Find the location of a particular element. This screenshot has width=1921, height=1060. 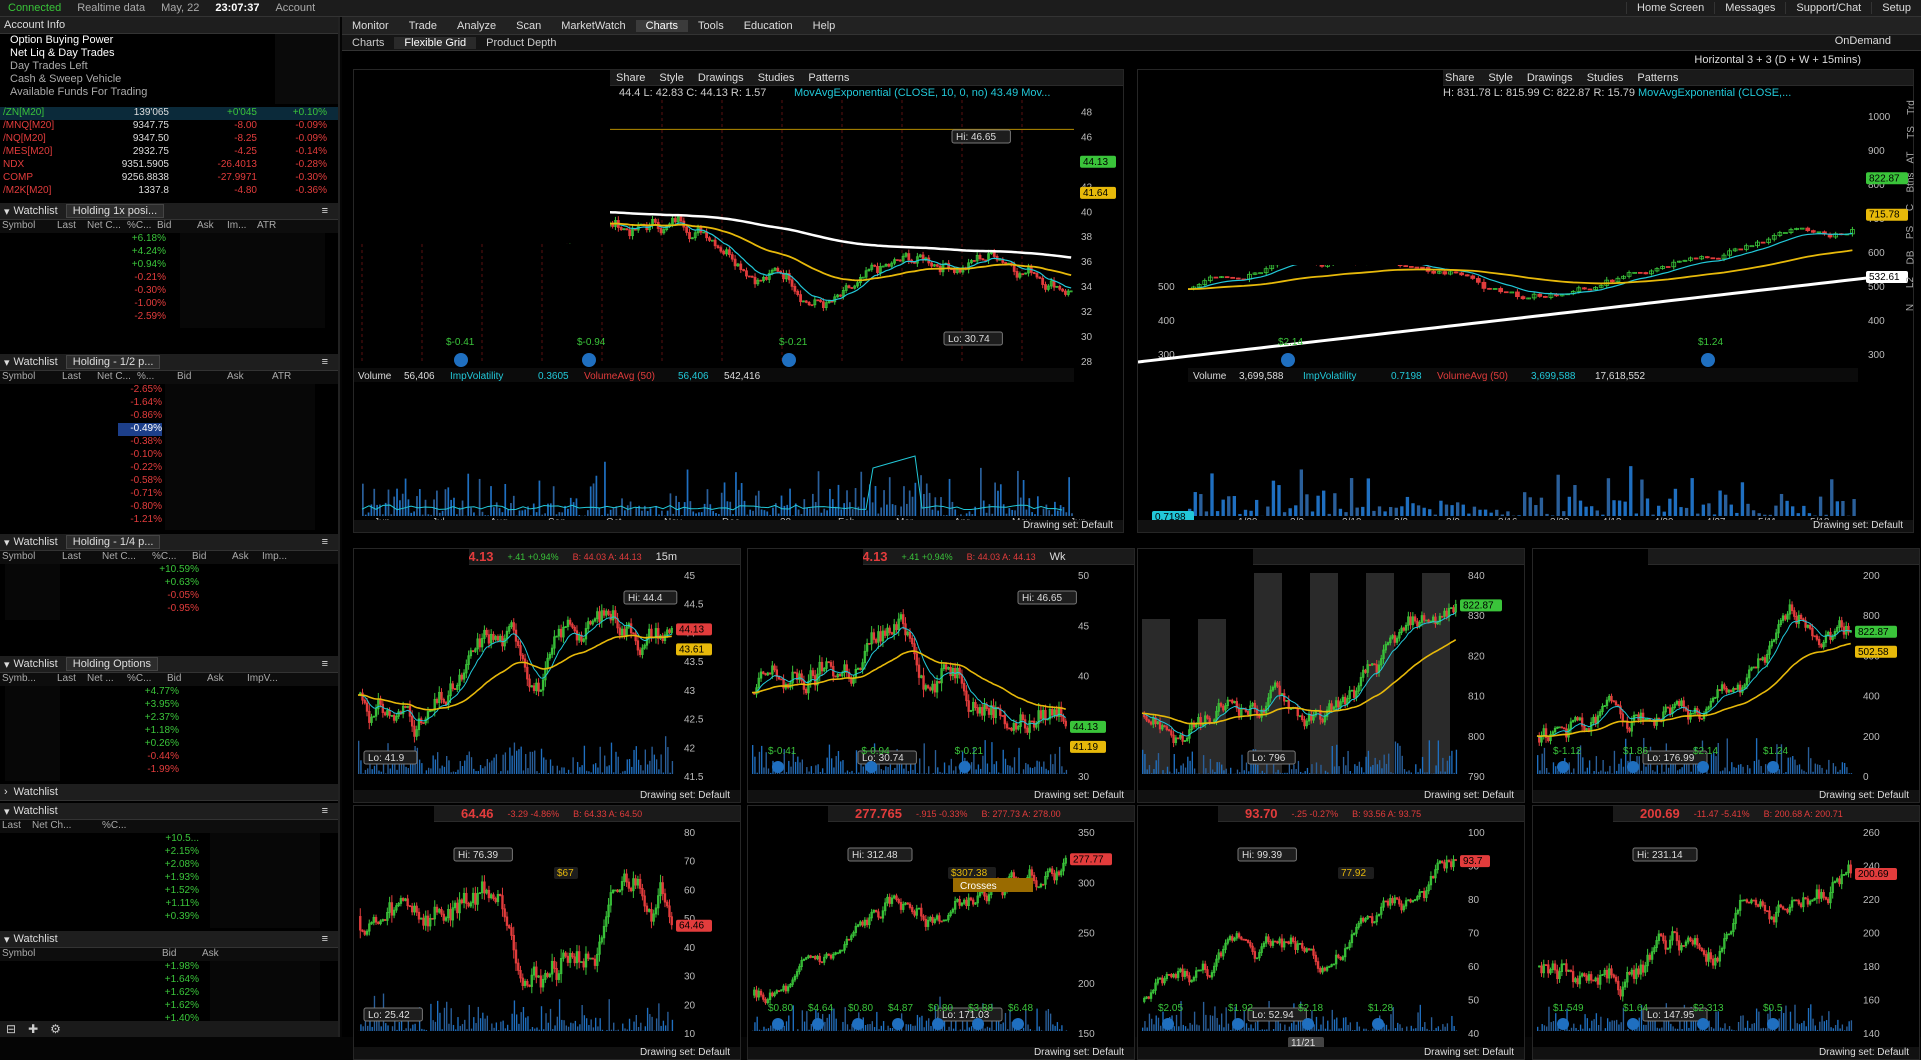

side-tab-trd: Trd is located at coordinates (1910, 107).